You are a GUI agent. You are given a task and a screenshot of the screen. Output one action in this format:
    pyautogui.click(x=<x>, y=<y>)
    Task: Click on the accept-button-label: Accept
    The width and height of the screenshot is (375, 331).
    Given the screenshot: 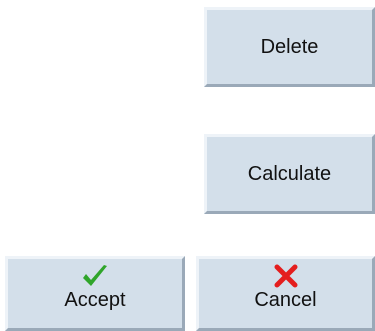 What is the action you would take?
    pyautogui.click(x=95, y=300)
    